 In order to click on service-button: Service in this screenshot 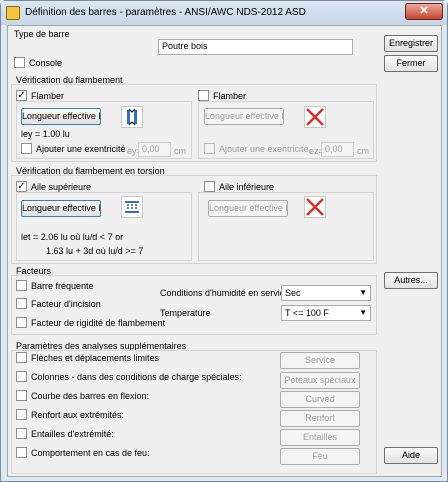, I will do `click(320, 360)`.